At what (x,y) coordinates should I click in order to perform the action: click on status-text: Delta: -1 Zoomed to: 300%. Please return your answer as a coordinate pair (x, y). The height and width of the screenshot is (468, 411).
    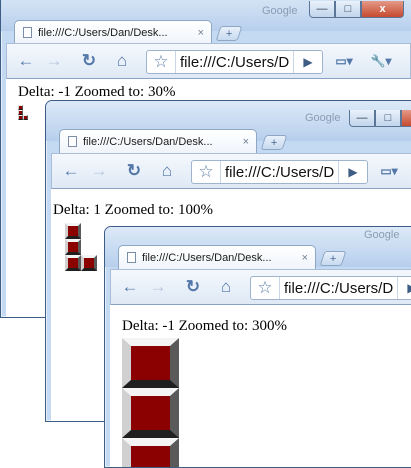
    Looking at the image, I should click on (204, 326).